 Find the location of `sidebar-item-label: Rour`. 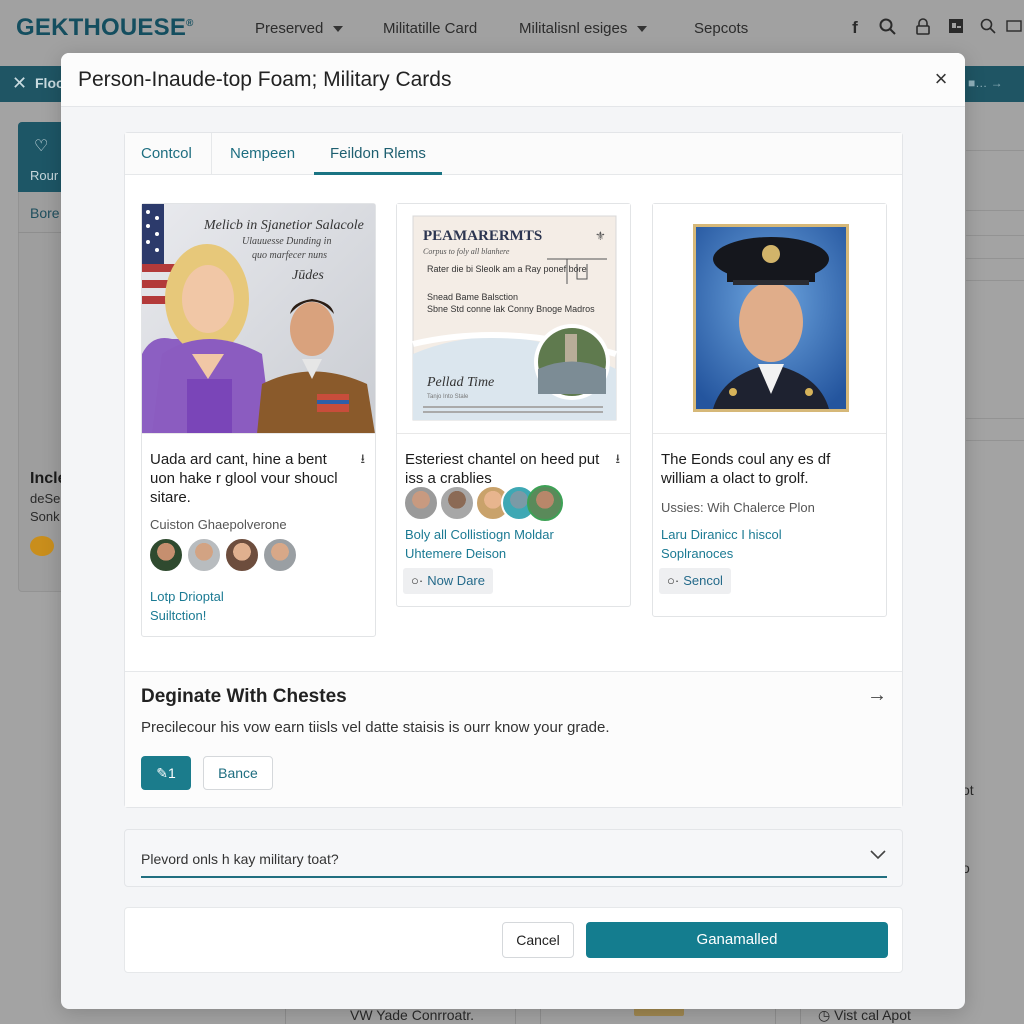

sidebar-item-label: Rour is located at coordinates (44, 175).